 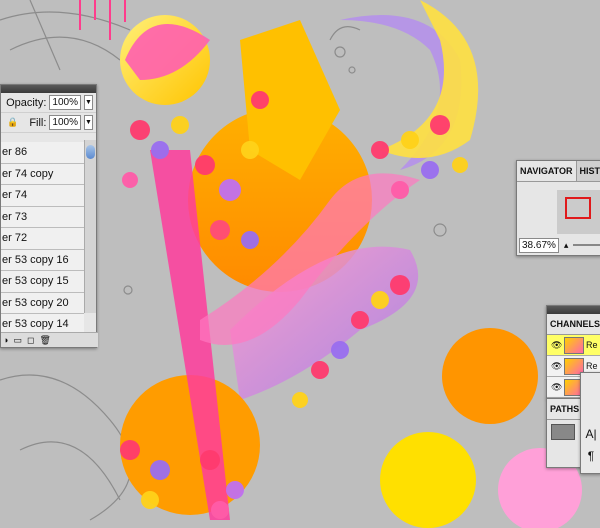 I want to click on yellow-dot, so click(x=428, y=480).